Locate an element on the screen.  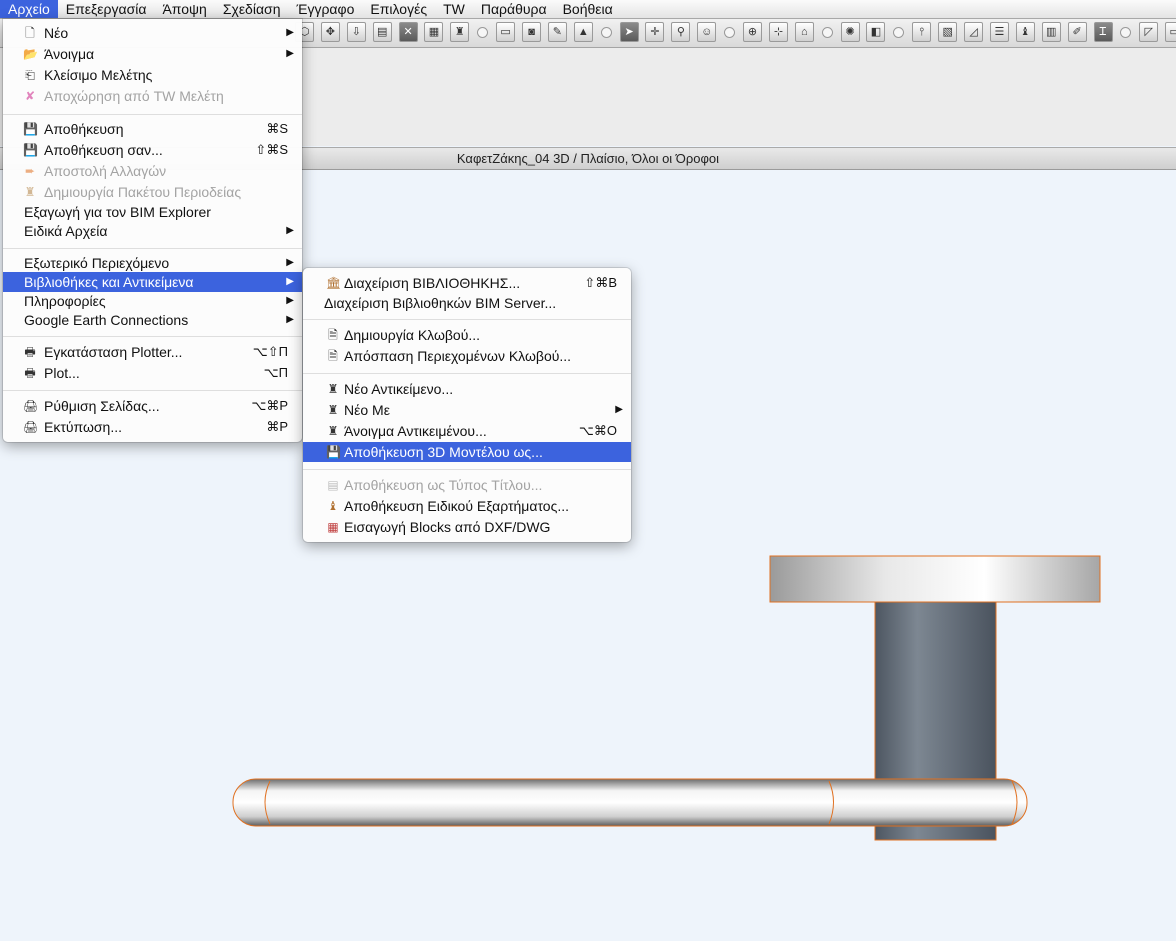
menu-item-page-setup: 🖨 Ρύθμιση Σελίδας... ⌥⌘P is located at coordinates (152, 406).